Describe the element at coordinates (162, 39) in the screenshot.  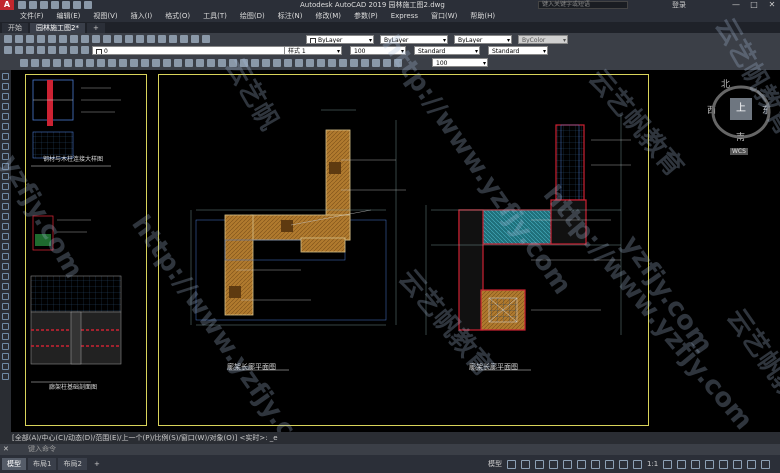
I see `zoom-window-icon` at that location.